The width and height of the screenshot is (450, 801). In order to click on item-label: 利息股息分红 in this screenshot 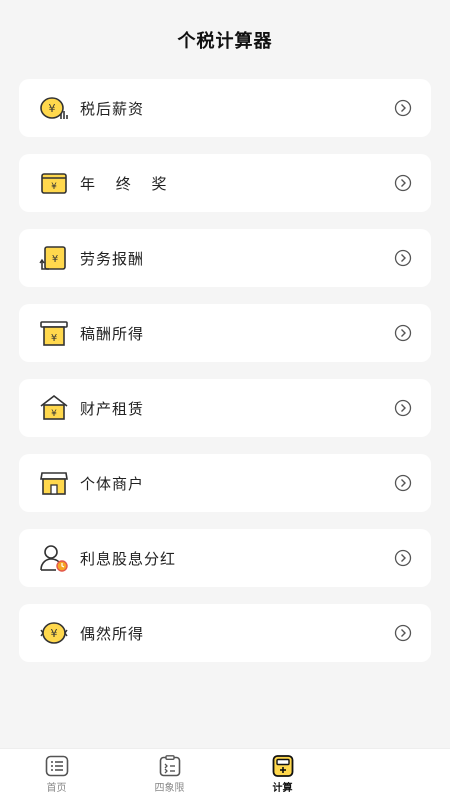, I will do `click(128, 558)`.